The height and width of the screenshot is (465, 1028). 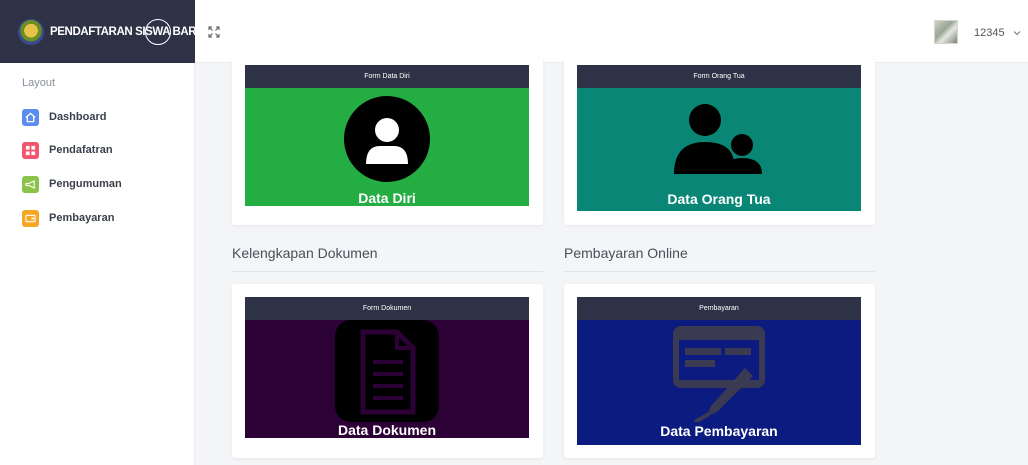 I want to click on card-header: Form Orang Tua, so click(x=719, y=76).